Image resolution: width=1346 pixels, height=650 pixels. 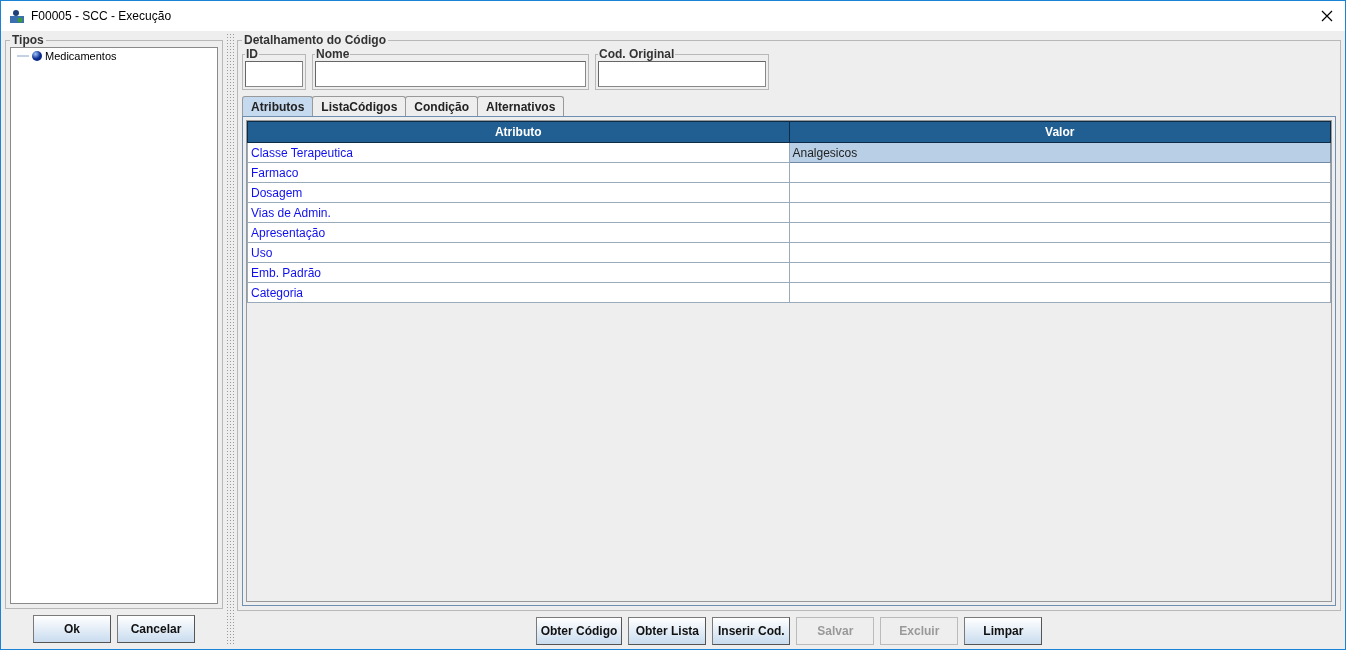 What do you see at coordinates (101, 16) in the screenshot?
I see `window-title: F00005 - SCC - Execução` at bounding box center [101, 16].